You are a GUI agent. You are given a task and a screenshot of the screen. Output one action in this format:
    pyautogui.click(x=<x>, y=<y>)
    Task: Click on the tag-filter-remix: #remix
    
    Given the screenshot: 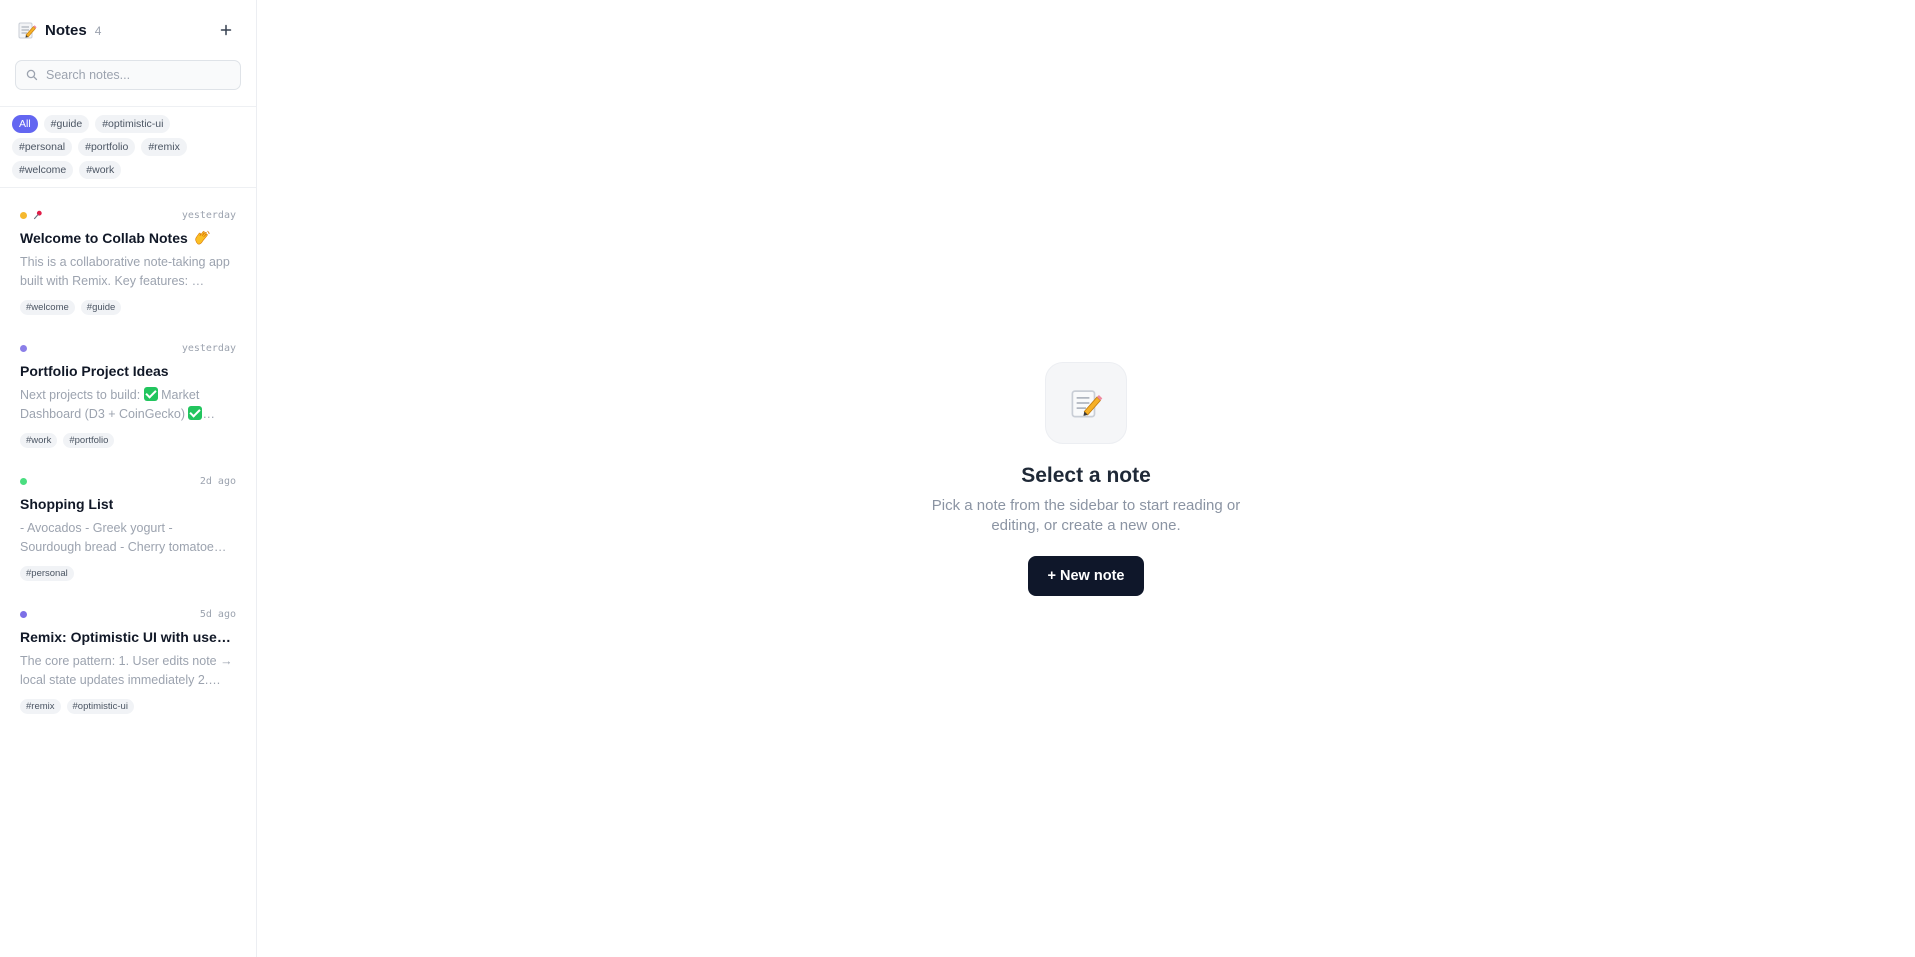 What is the action you would take?
    pyautogui.click(x=164, y=147)
    